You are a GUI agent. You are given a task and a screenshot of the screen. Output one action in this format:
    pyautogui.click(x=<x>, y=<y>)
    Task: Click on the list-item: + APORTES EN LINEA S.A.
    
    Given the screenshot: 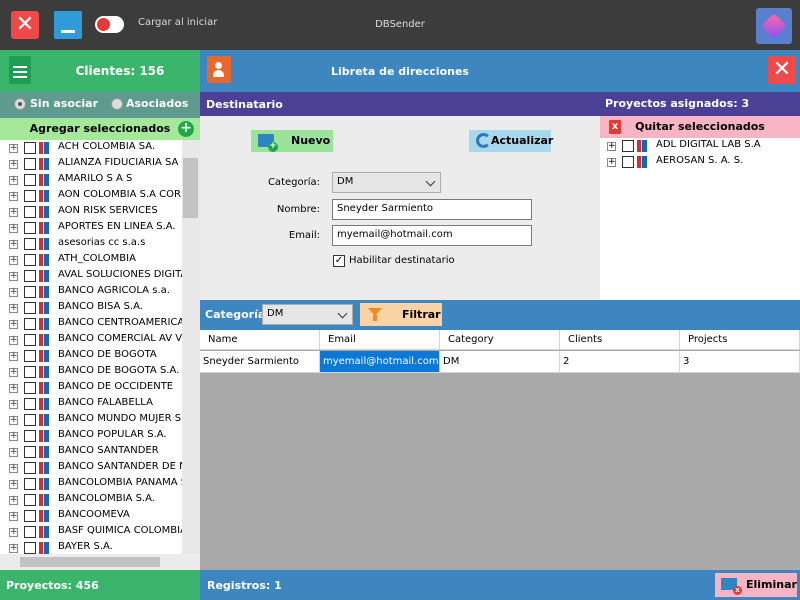 What is the action you would take?
    pyautogui.click(x=91, y=228)
    